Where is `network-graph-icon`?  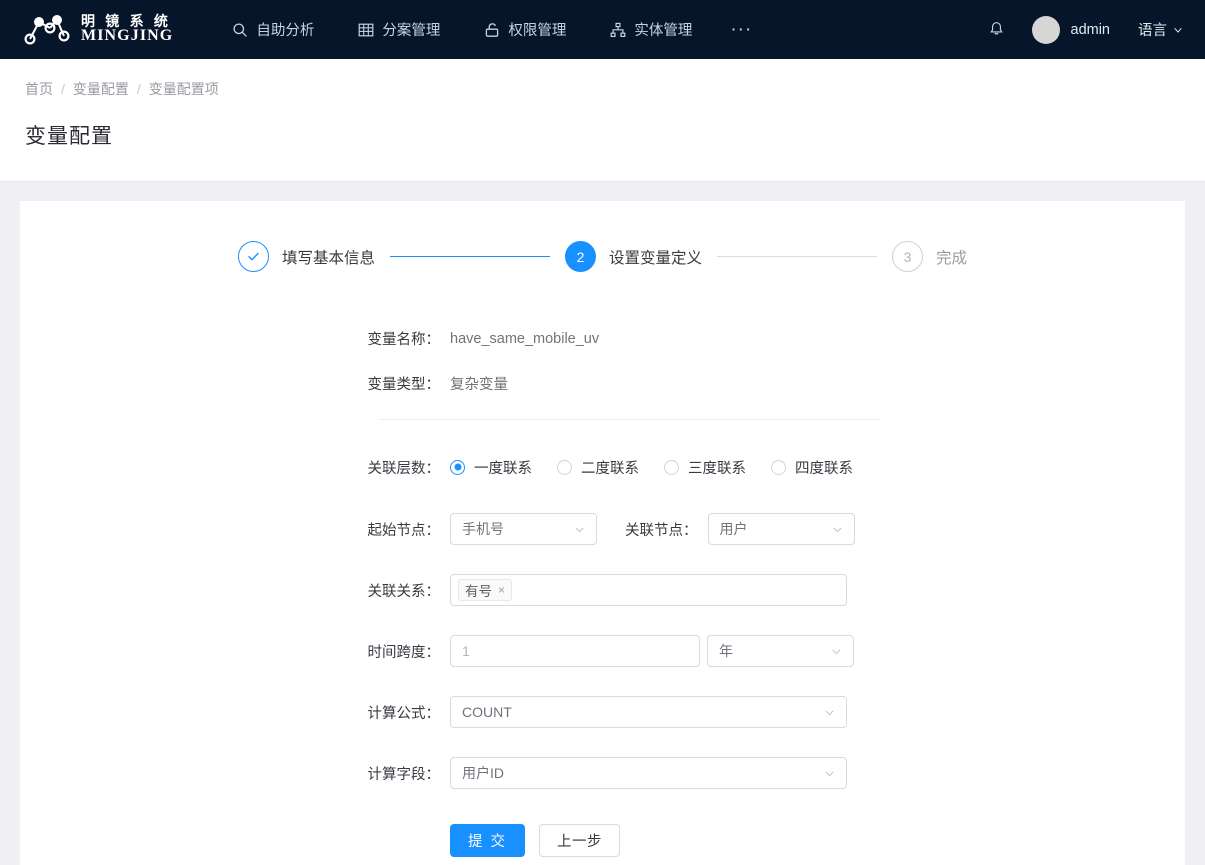 network-graph-icon is located at coordinates (47, 29).